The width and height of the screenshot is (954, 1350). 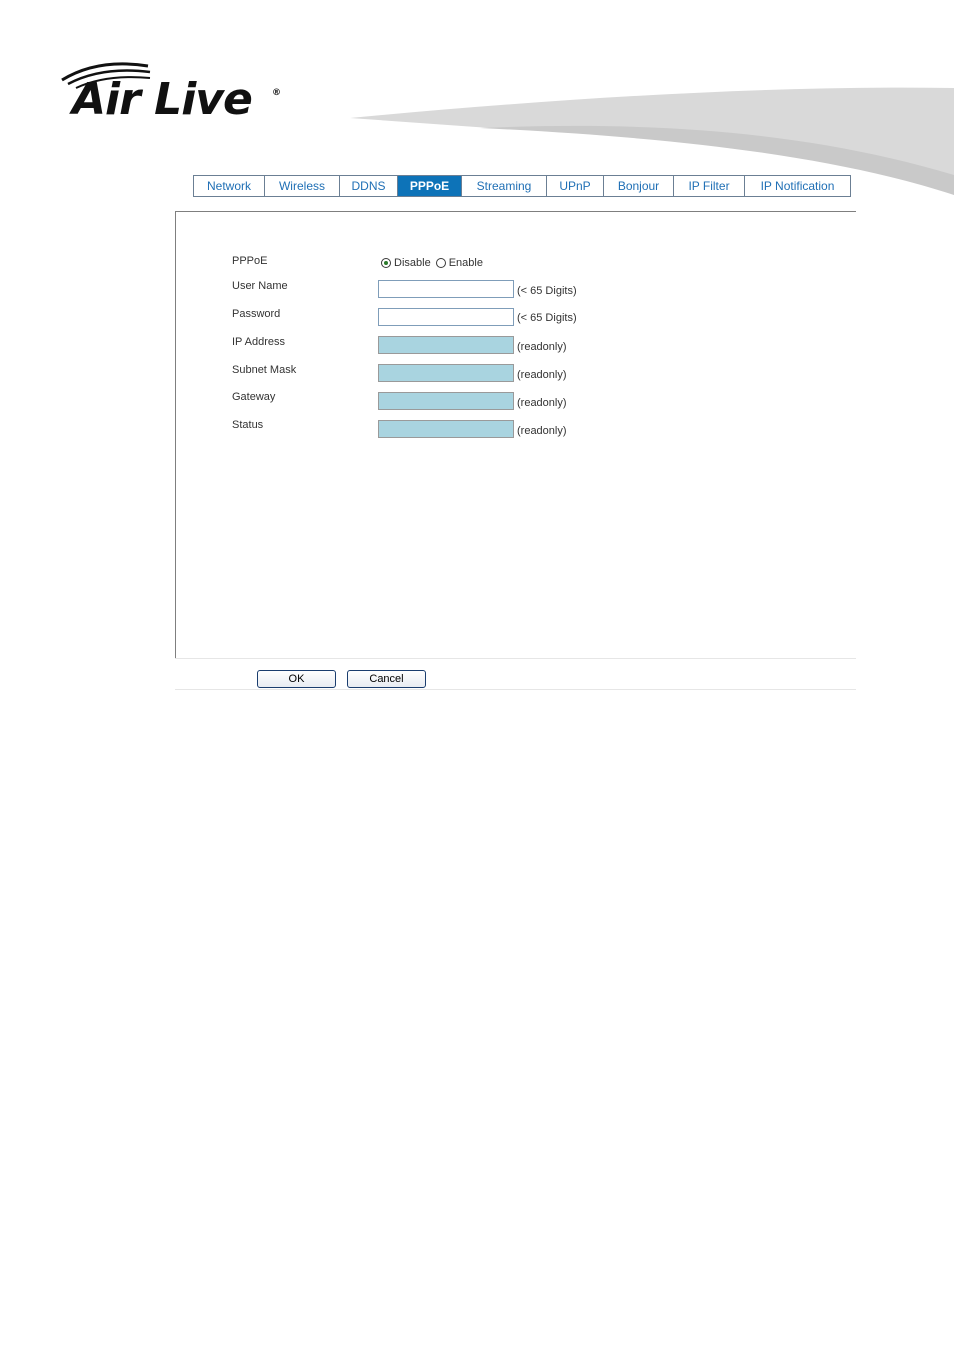 I want to click on registered-mark: ®, so click(x=276, y=93).